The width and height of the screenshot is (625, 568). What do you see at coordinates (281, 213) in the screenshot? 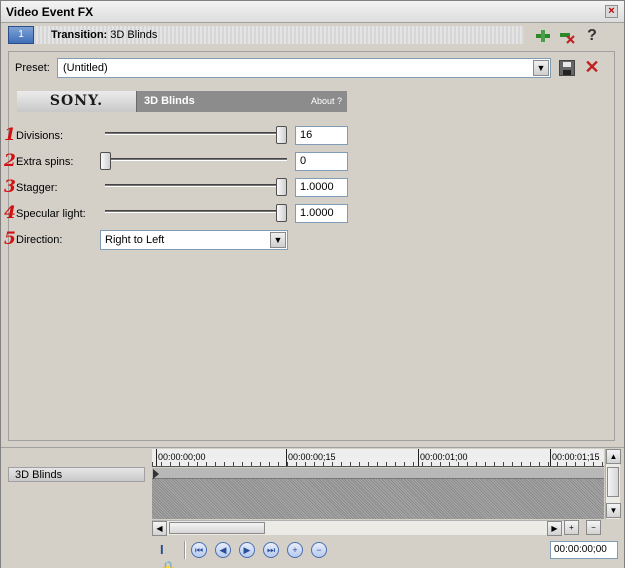
I see `specular-light-slider-thumb` at bounding box center [281, 213].